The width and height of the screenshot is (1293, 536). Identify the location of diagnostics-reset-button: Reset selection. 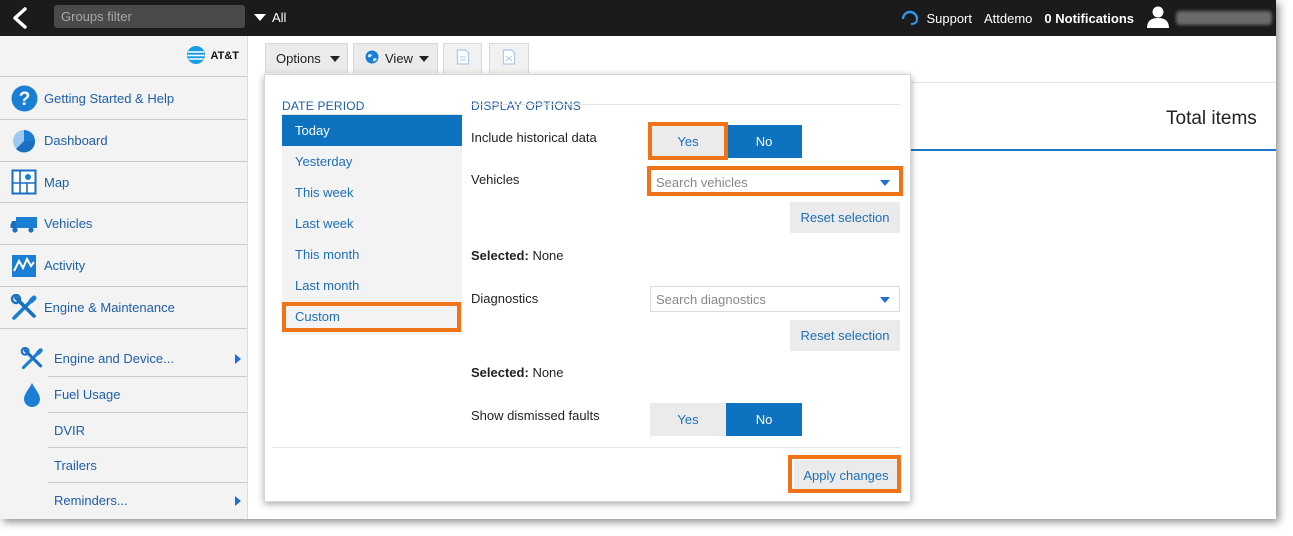
(845, 335).